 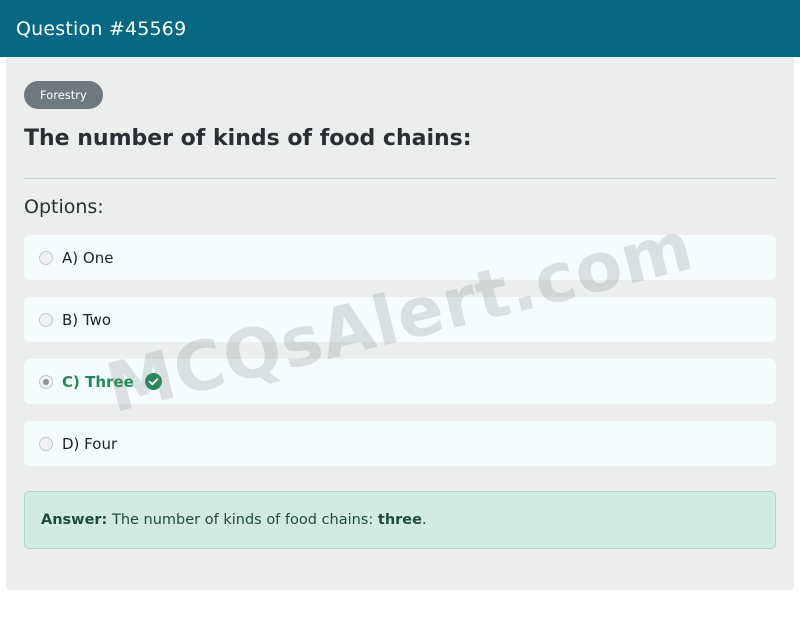 I want to click on option-a: A) One, so click(x=400, y=257).